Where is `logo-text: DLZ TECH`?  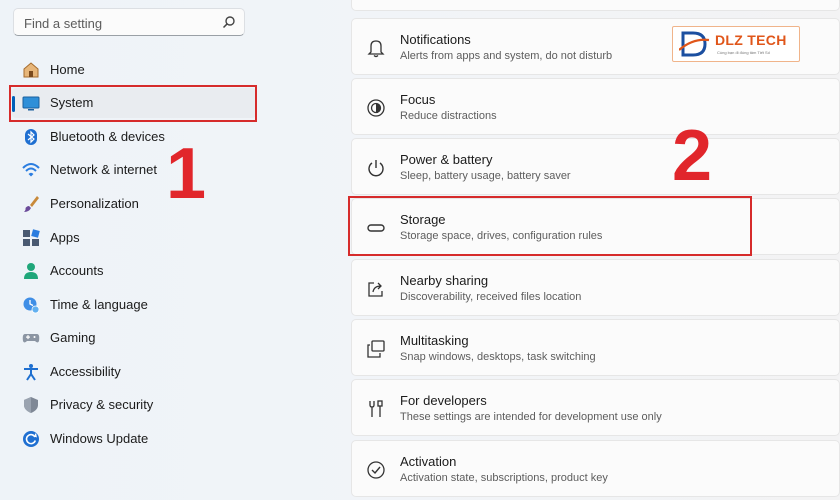
logo-text: DLZ TECH is located at coordinates (751, 40).